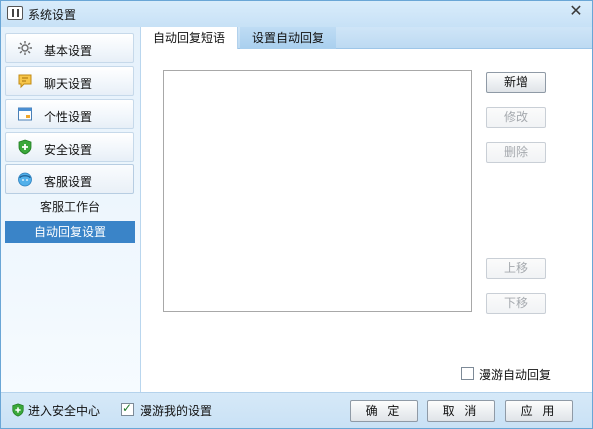  Describe the element at coordinates (25, 147) in the screenshot. I see `shield-plus-icon` at that location.